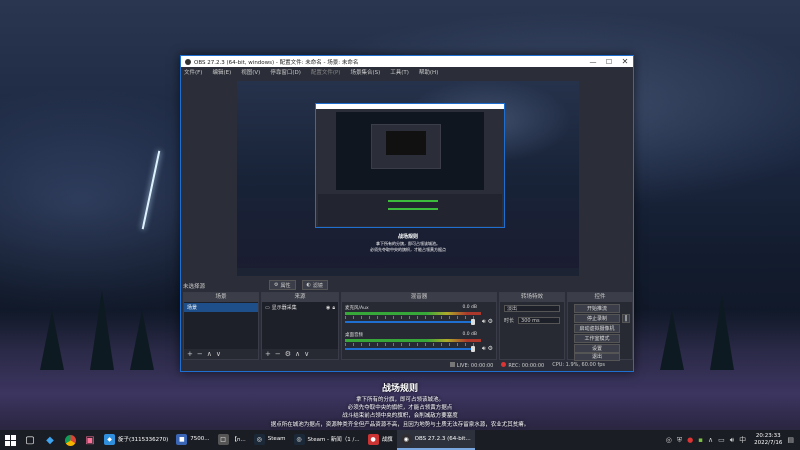 This screenshot has height=450, width=800. What do you see at coordinates (593, 62) in the screenshot?
I see `minimize-button: —` at bounding box center [593, 62].